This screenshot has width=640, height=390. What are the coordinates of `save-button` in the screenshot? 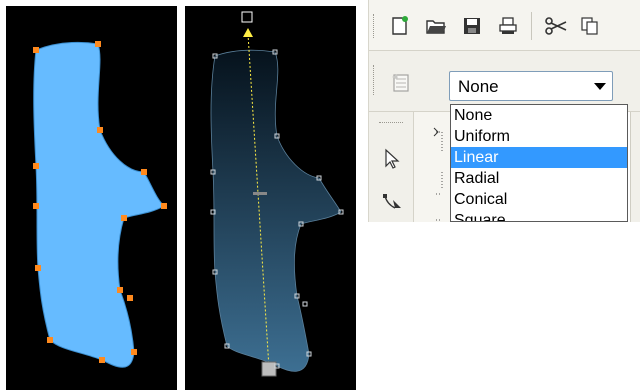 It's located at (472, 26).